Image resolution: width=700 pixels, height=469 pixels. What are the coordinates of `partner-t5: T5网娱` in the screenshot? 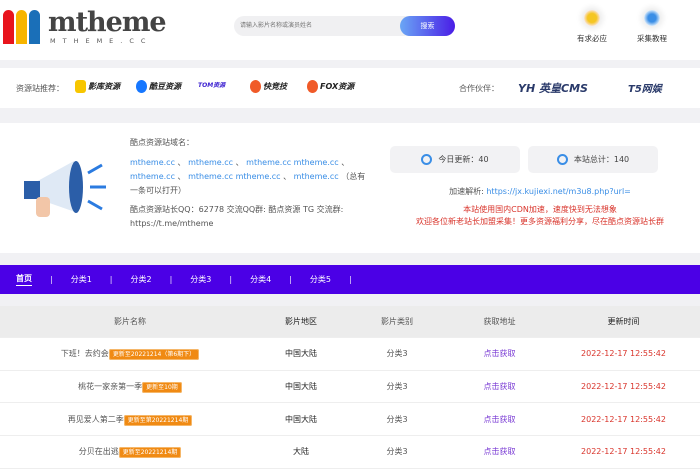 It's located at (645, 87).